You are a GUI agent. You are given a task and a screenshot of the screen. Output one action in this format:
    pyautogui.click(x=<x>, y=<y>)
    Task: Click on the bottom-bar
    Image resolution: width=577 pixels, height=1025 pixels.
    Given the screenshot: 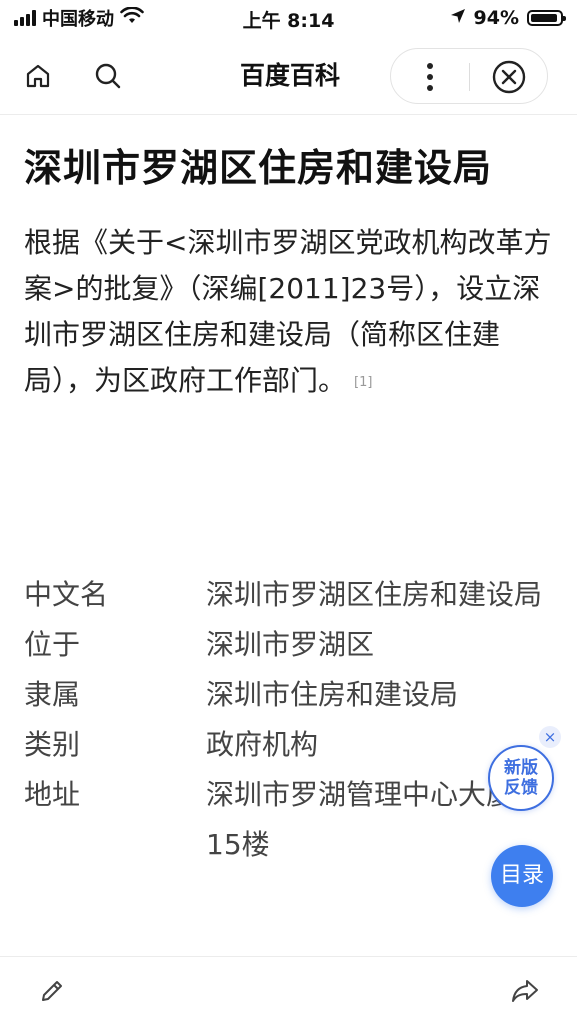 What is the action you would take?
    pyautogui.click(x=288, y=990)
    